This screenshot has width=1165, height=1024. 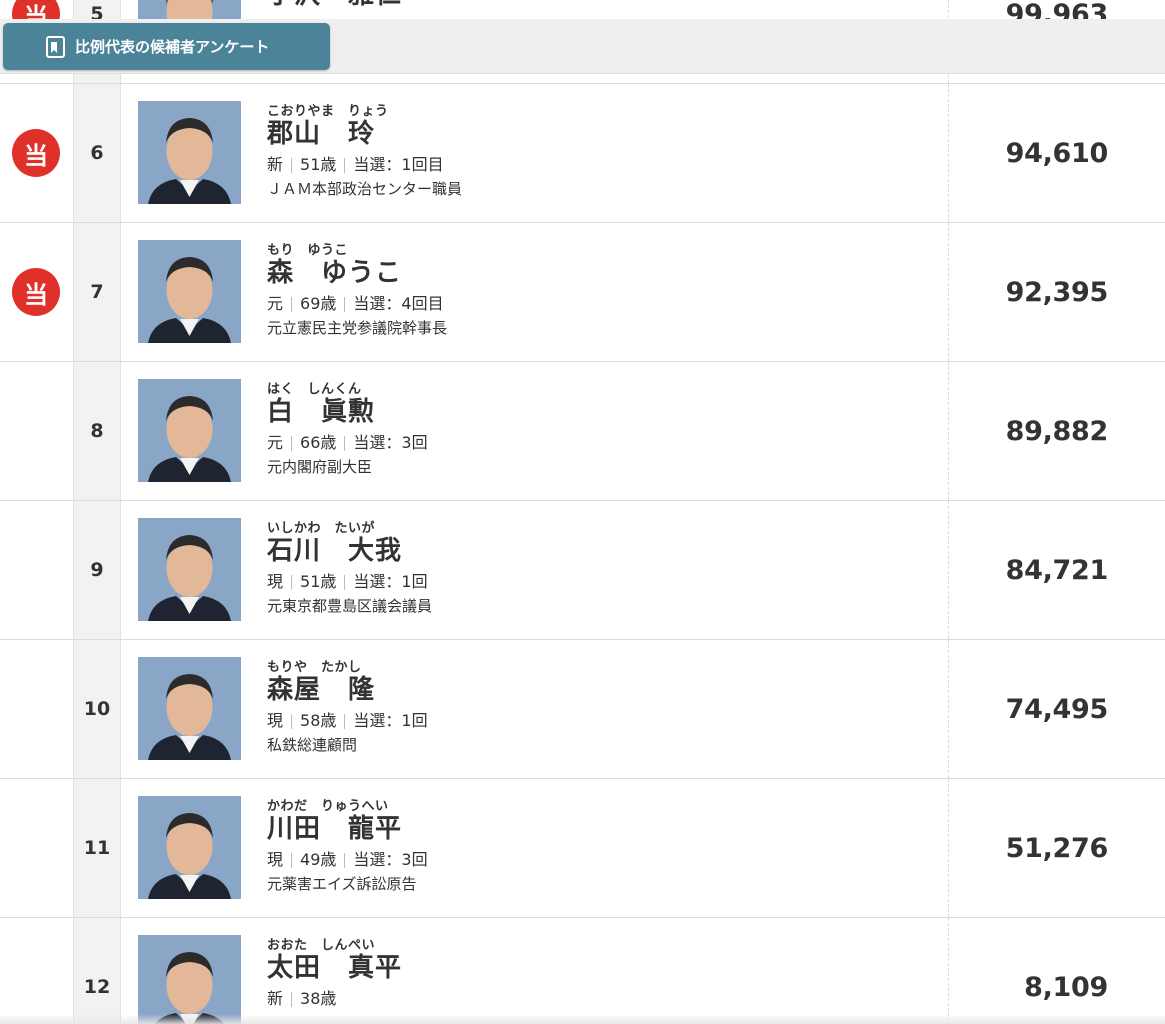 I want to click on candidate-info: こおりやま りょう 郡山 玲新 51歳 当選：1回目 ＪＡＭ本部政治センター職員, so click(x=364, y=150).